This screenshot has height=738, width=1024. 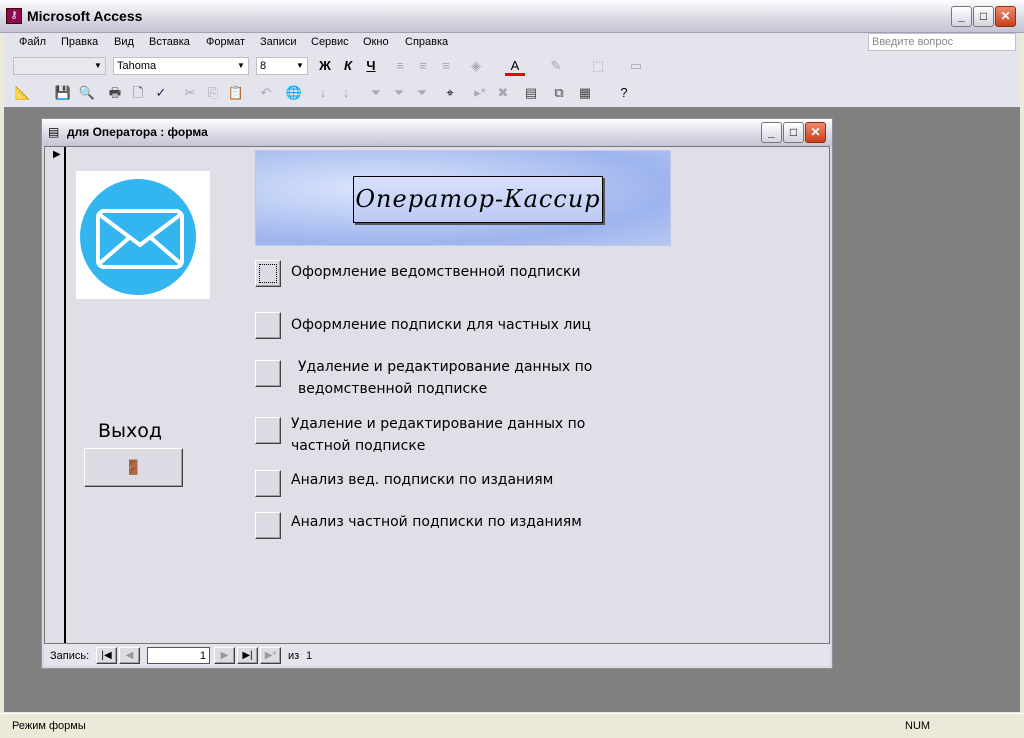 What do you see at coordinates (129, 655) in the screenshot?
I see `previous-record-button: ◀` at bounding box center [129, 655].